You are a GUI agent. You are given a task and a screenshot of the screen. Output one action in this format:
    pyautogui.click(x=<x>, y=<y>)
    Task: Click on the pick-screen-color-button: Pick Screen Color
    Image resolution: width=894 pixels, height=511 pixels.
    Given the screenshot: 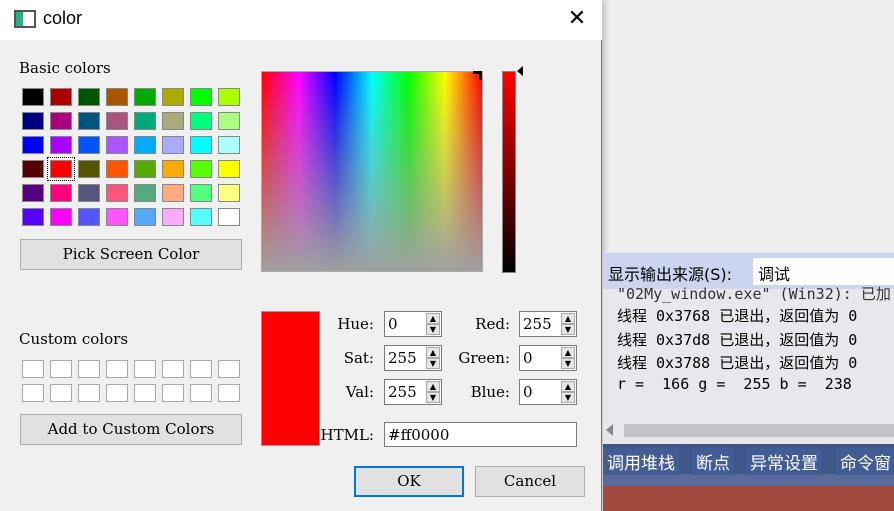 What is the action you would take?
    pyautogui.click(x=131, y=254)
    